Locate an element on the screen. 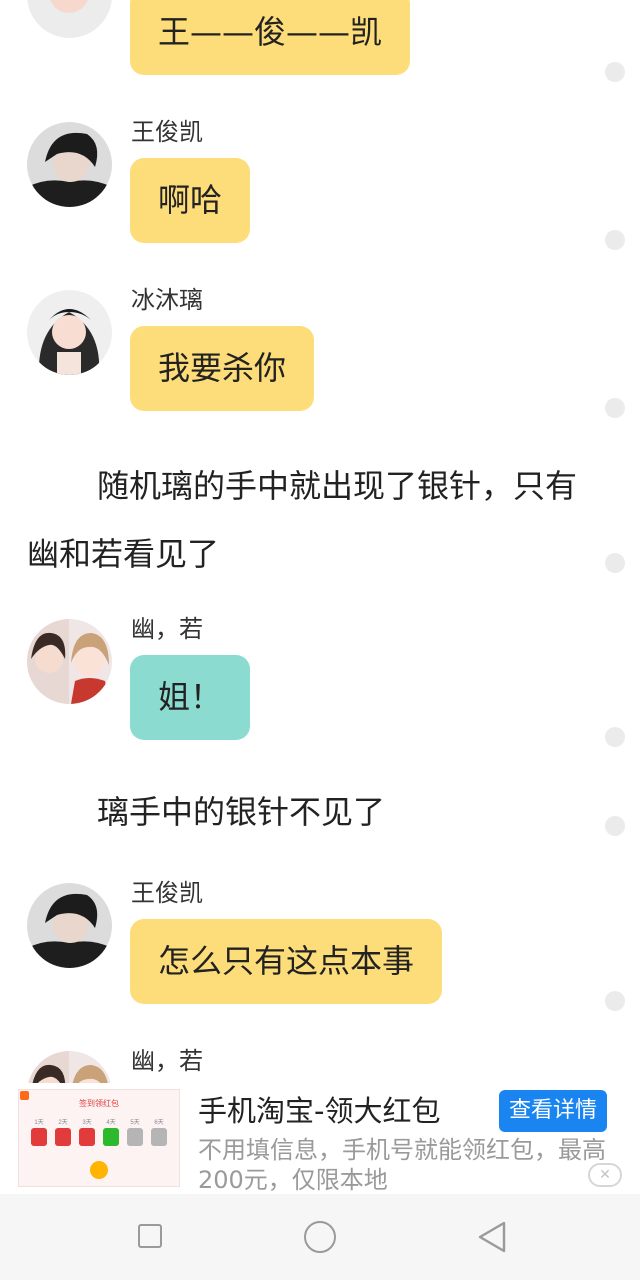 The image size is (640, 1280). ad-title: 手机淘宝-领大红包 is located at coordinates (319, 1111).